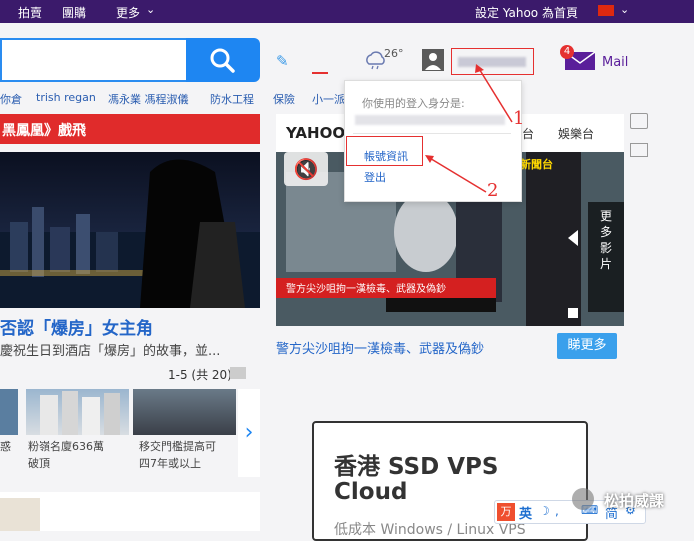 Image resolution: width=694 pixels, height=541 pixels. What do you see at coordinates (557, 511) in the screenshot?
I see `comma-icon: ,` at bounding box center [557, 511].